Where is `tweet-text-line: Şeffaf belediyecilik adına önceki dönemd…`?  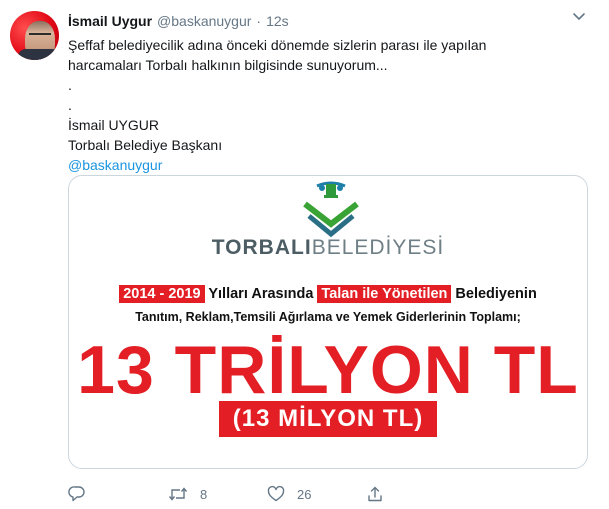 tweet-text-line: Şeffaf belediyecilik adına önceki dönemd… is located at coordinates (277, 45).